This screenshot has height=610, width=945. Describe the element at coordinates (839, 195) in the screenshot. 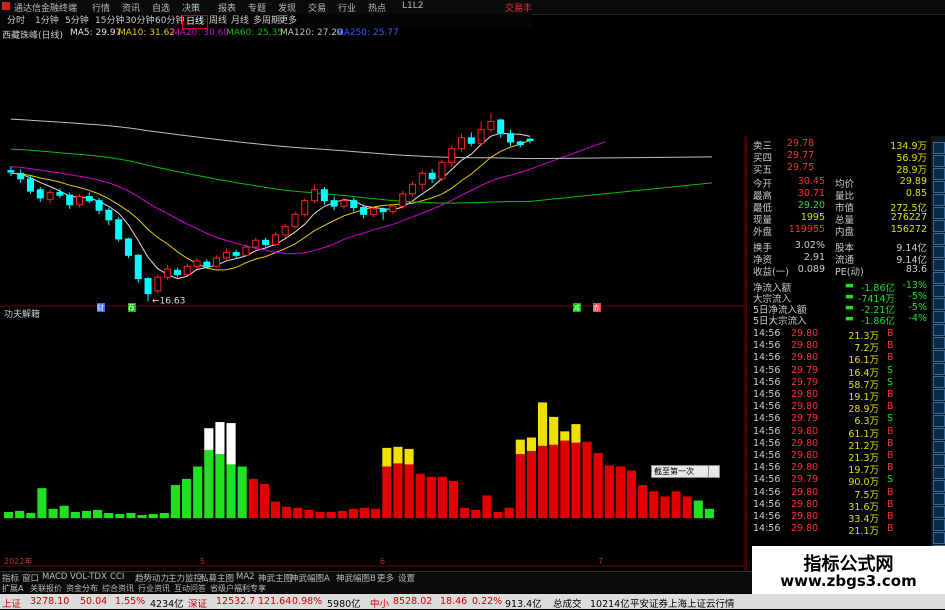

I see `stat-row: 最高 30.71 量比 0.85` at that location.